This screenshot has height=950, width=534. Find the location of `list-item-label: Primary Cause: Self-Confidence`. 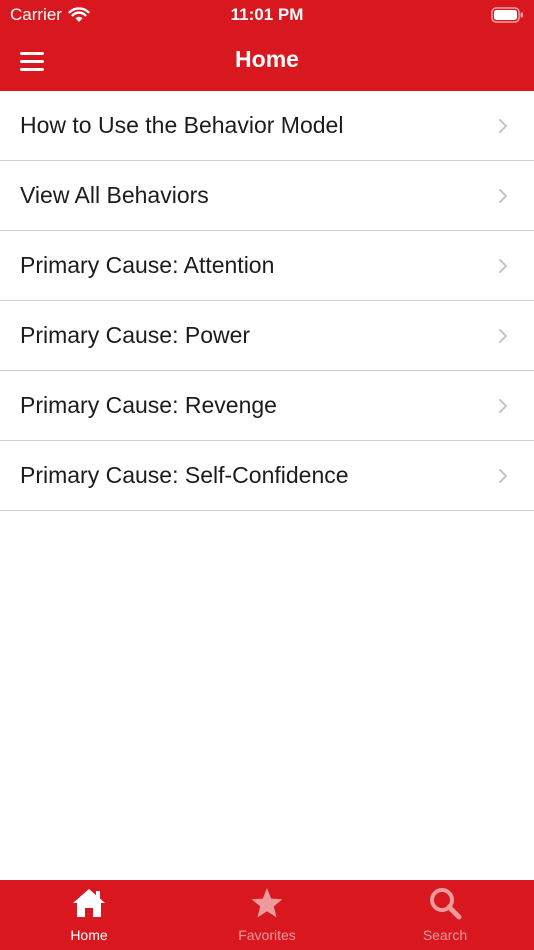

list-item-label: Primary Cause: Self-Confidence is located at coordinates (184, 475).